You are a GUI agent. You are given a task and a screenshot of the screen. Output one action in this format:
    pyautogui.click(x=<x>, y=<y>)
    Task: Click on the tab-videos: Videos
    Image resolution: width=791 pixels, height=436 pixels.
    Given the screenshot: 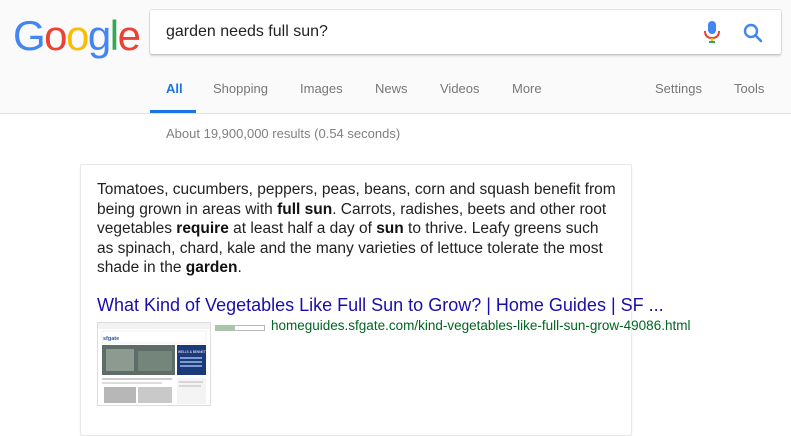 What is the action you would take?
    pyautogui.click(x=460, y=88)
    